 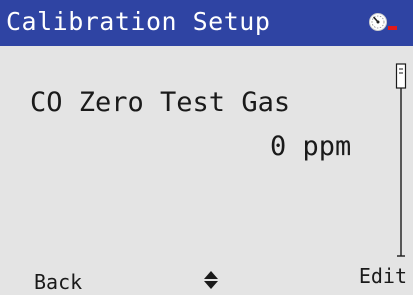 I want to click on screen-title: Calibration Setup, so click(x=138, y=21).